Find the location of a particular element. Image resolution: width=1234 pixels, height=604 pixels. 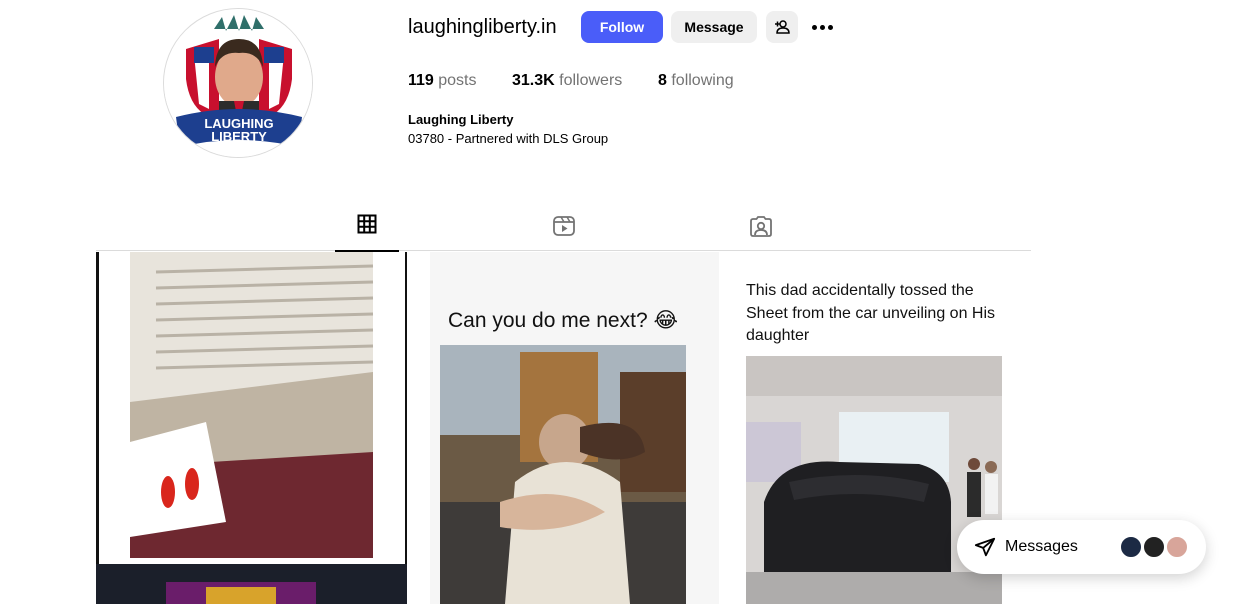

add-user-icon is located at coordinates (782, 27).